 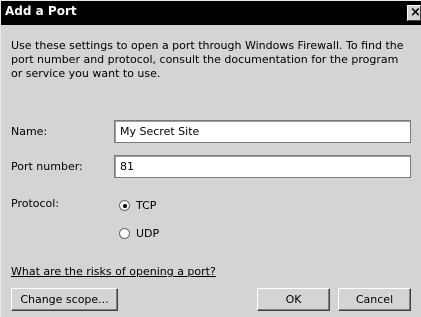 I want to click on protocol-tcp-option: TCP, so click(x=137, y=205).